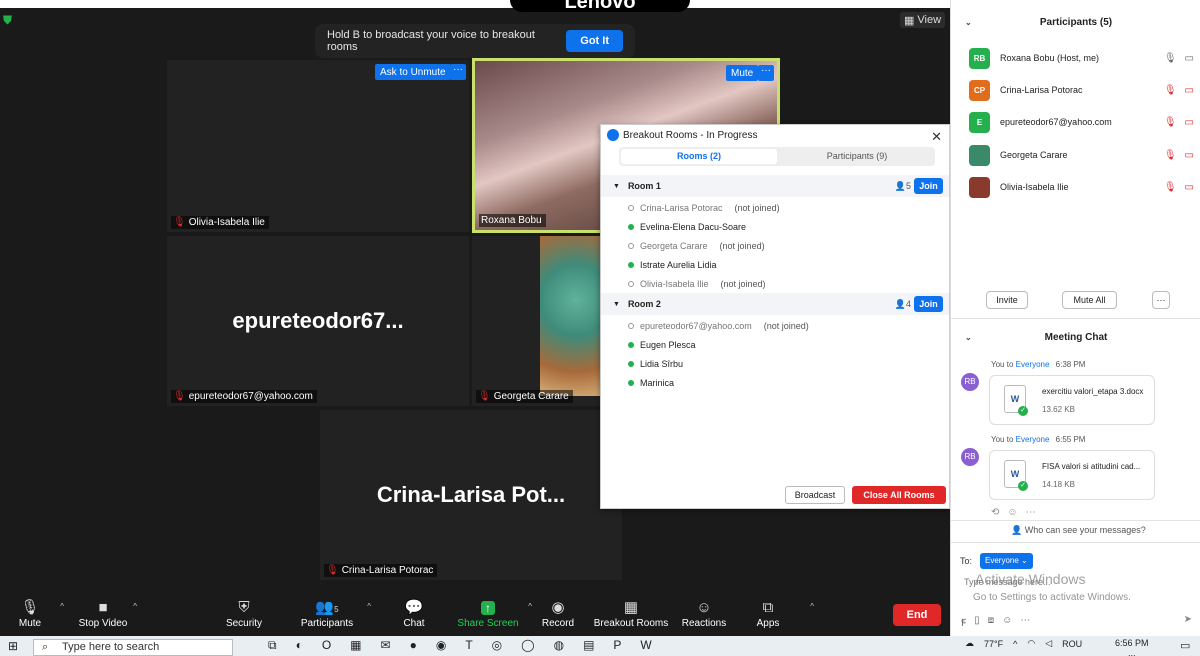  Describe the element at coordinates (468, 645) in the screenshot. I see `teams-icon: T` at that location.